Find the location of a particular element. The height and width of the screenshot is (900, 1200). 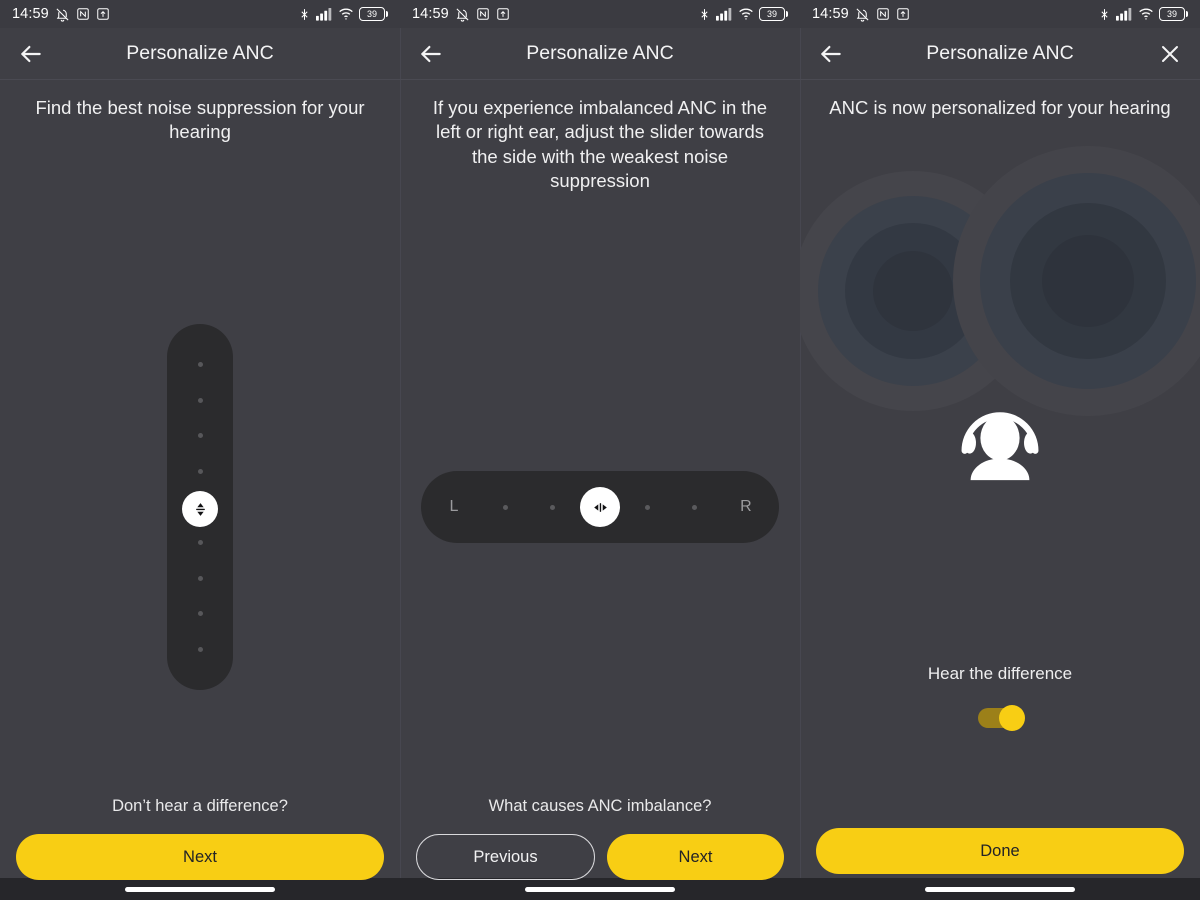

horizontal-slider-container: L R is located at coordinates (600, 507).